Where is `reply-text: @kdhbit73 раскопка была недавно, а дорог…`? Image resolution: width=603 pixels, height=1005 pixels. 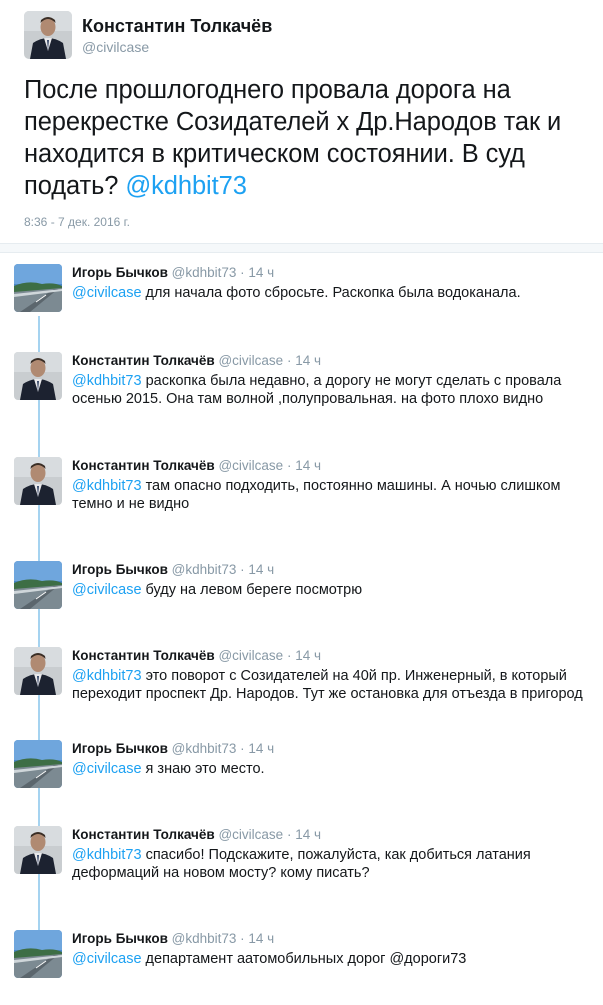
reply-text: @kdhbit73 раскопка была недавно, а дорог… is located at coordinates (334, 390).